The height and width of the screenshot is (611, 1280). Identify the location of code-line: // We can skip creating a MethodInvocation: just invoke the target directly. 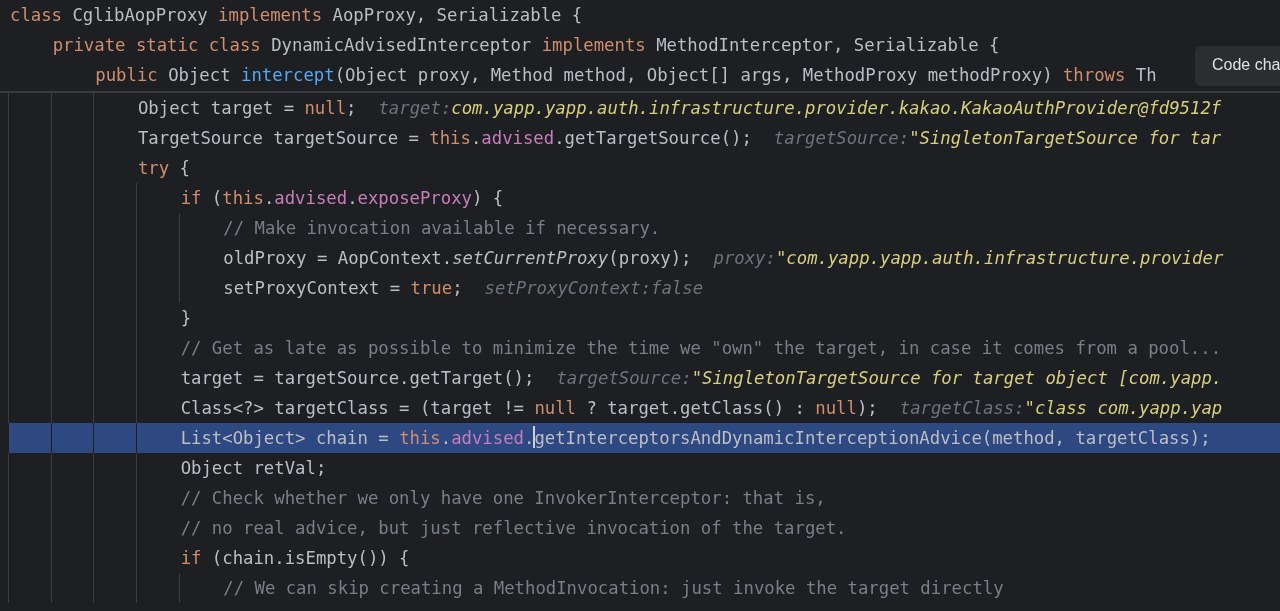
(613, 588).